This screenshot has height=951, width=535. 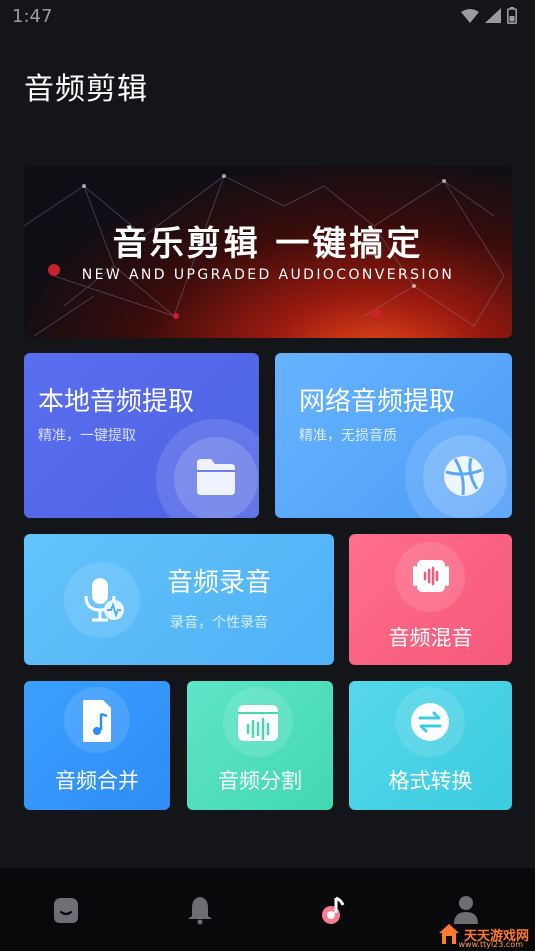 I want to click on audio-record-card: 音频录音 录音，个性录音, so click(x=179, y=599).